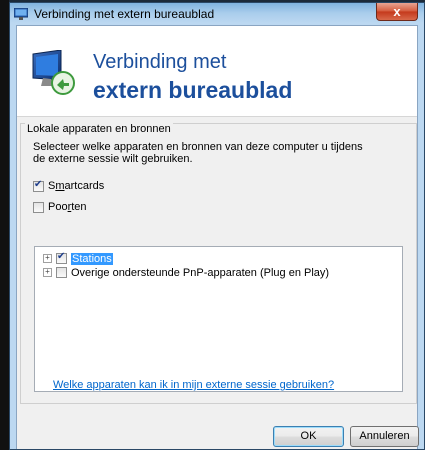 This screenshot has height=450, width=425. What do you see at coordinates (61, 272) in the screenshot?
I see `pnp-devices-checkbox` at bounding box center [61, 272].